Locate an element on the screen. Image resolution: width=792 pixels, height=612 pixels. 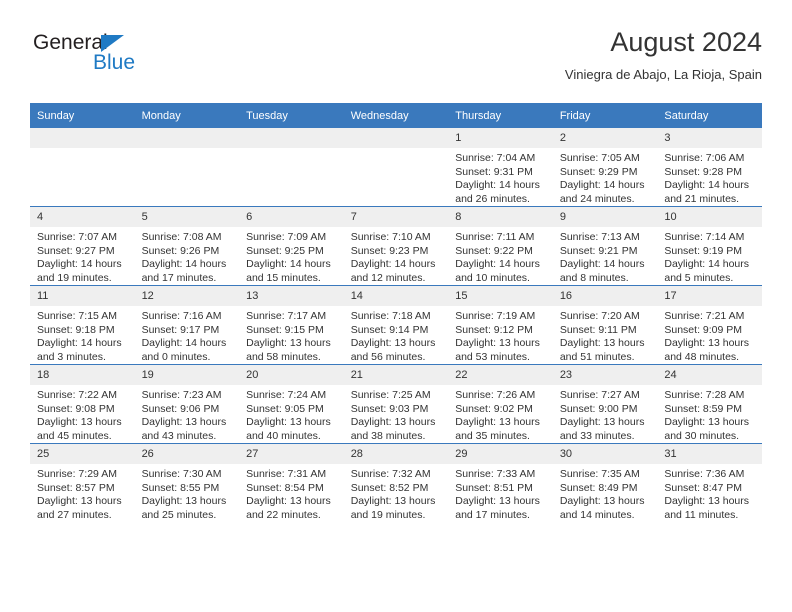
day-number: 12 is located at coordinates (187, 296).